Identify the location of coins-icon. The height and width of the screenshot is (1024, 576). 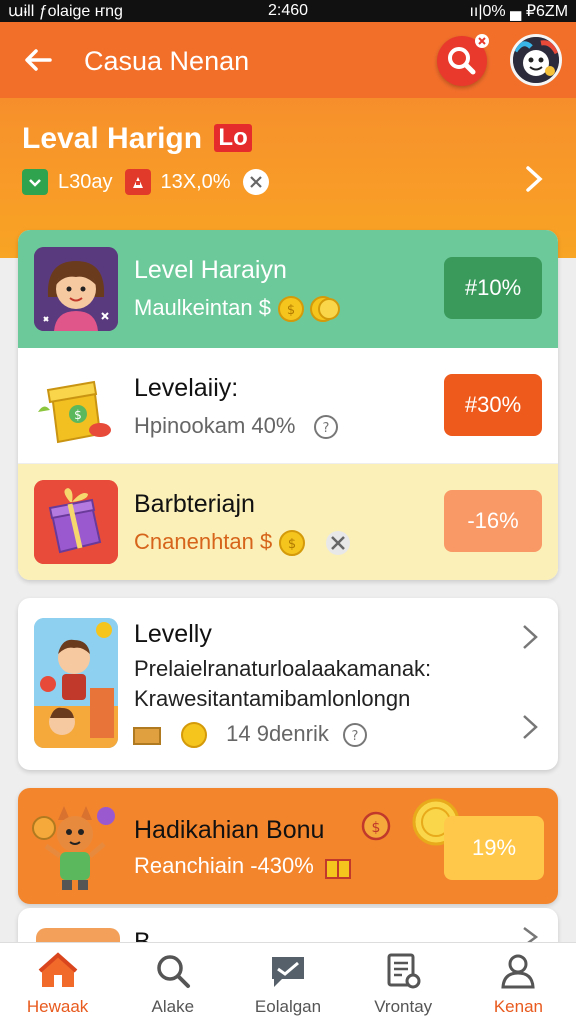
(170, 735).